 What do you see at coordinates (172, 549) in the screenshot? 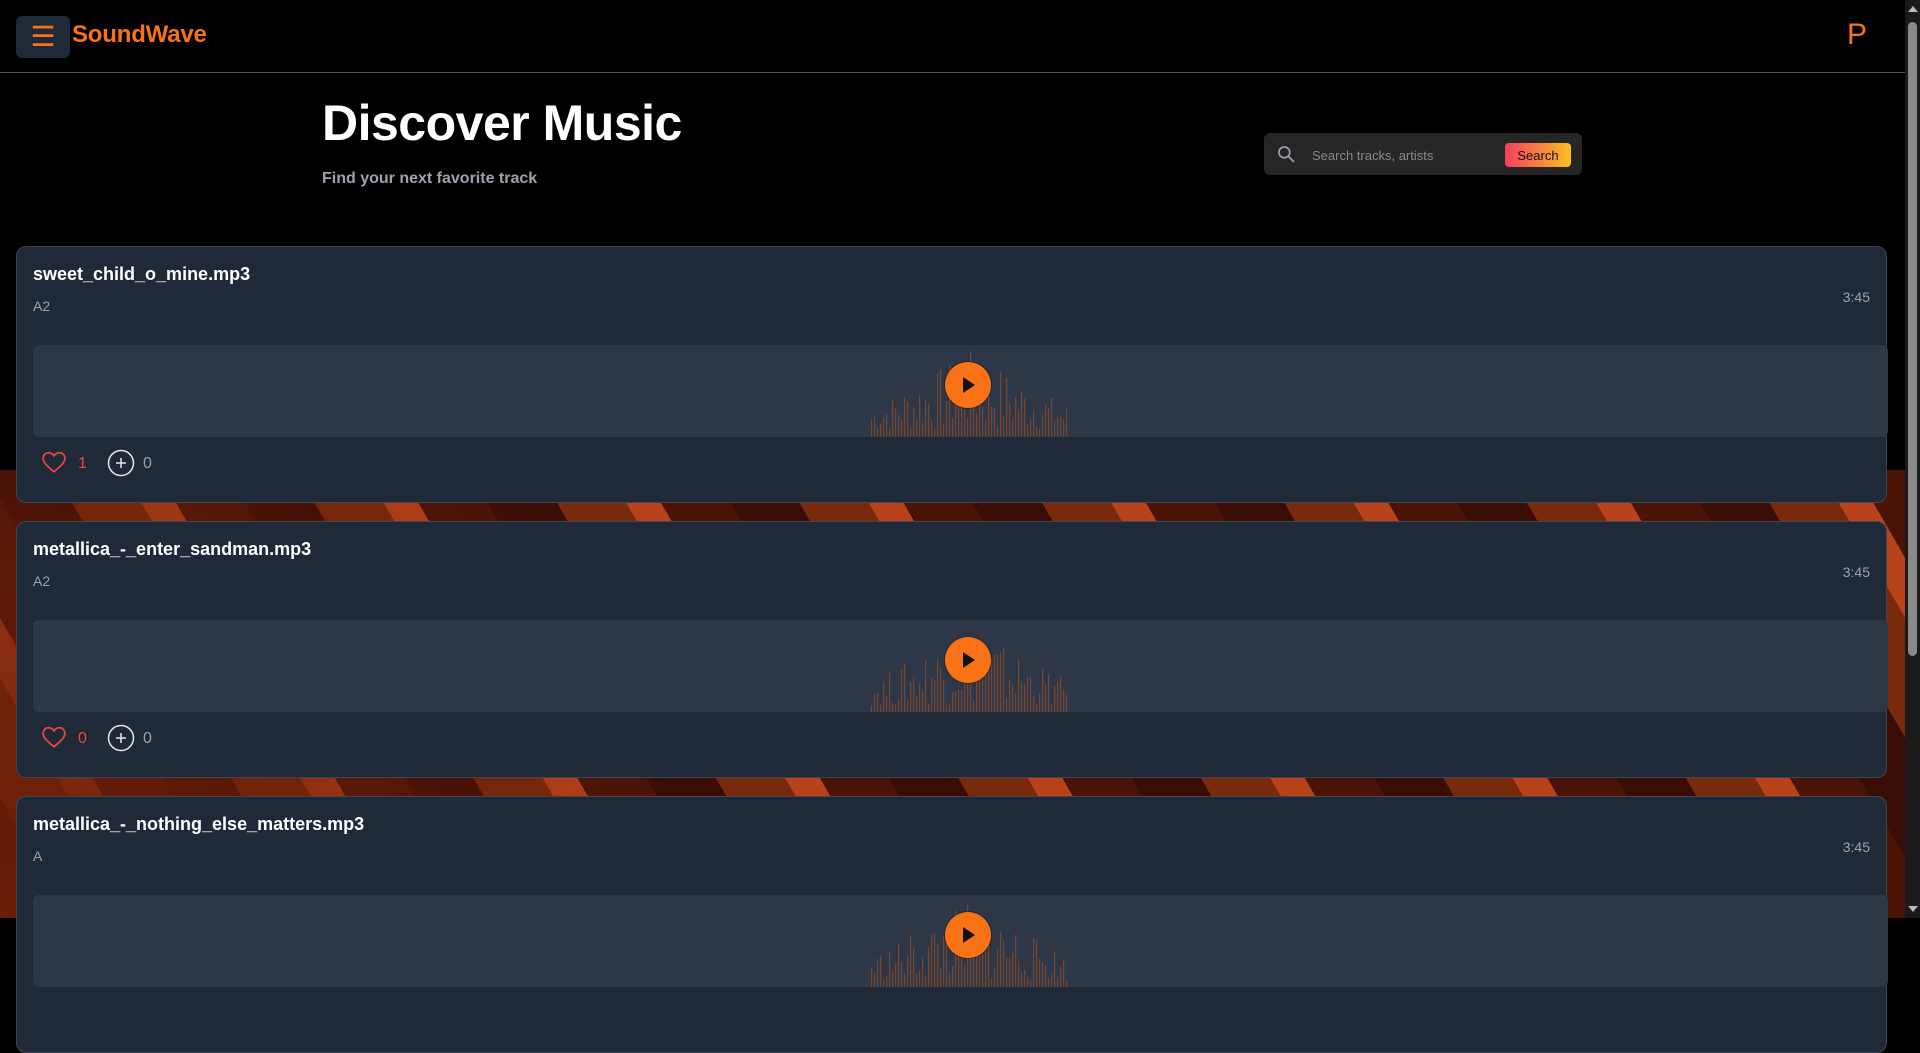
I see `track-title: metallica_-_enter_sandman.mp3` at bounding box center [172, 549].